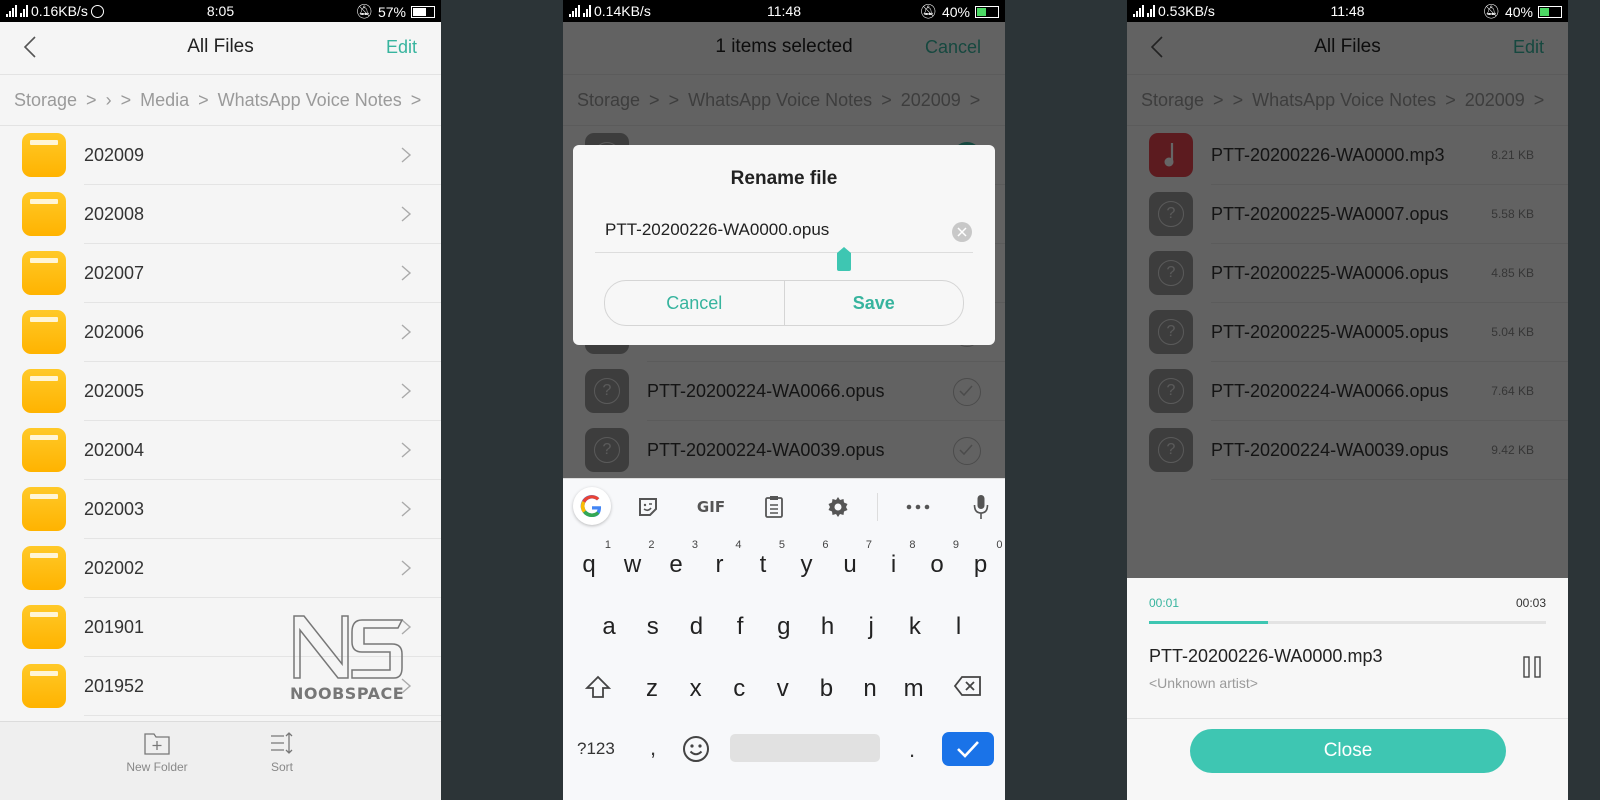 The height and width of the screenshot is (800, 1600). I want to click on voice-input-button, so click(981, 507).